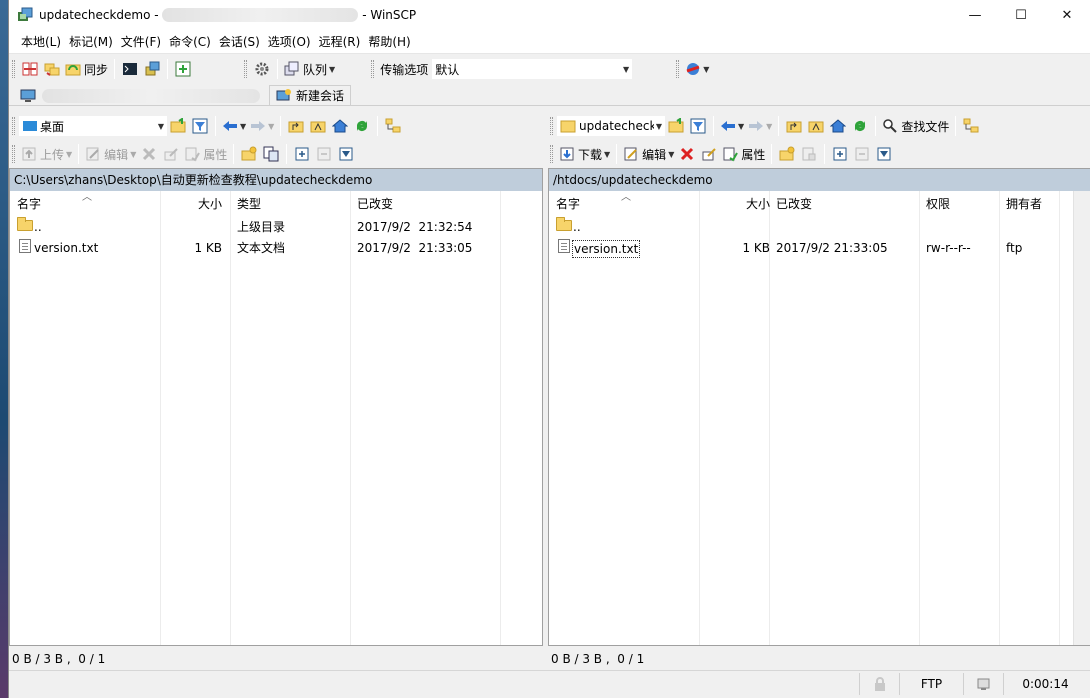  What do you see at coordinates (760, 126) in the screenshot?
I see `right-forward-button: ▼` at bounding box center [760, 126].